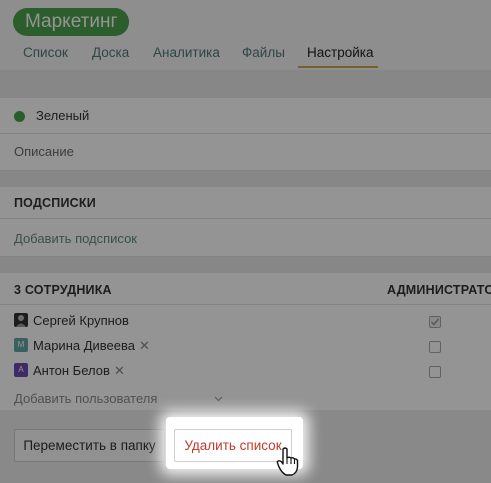 This screenshot has width=491, height=483. I want to click on tab-list: Список, so click(45, 53).